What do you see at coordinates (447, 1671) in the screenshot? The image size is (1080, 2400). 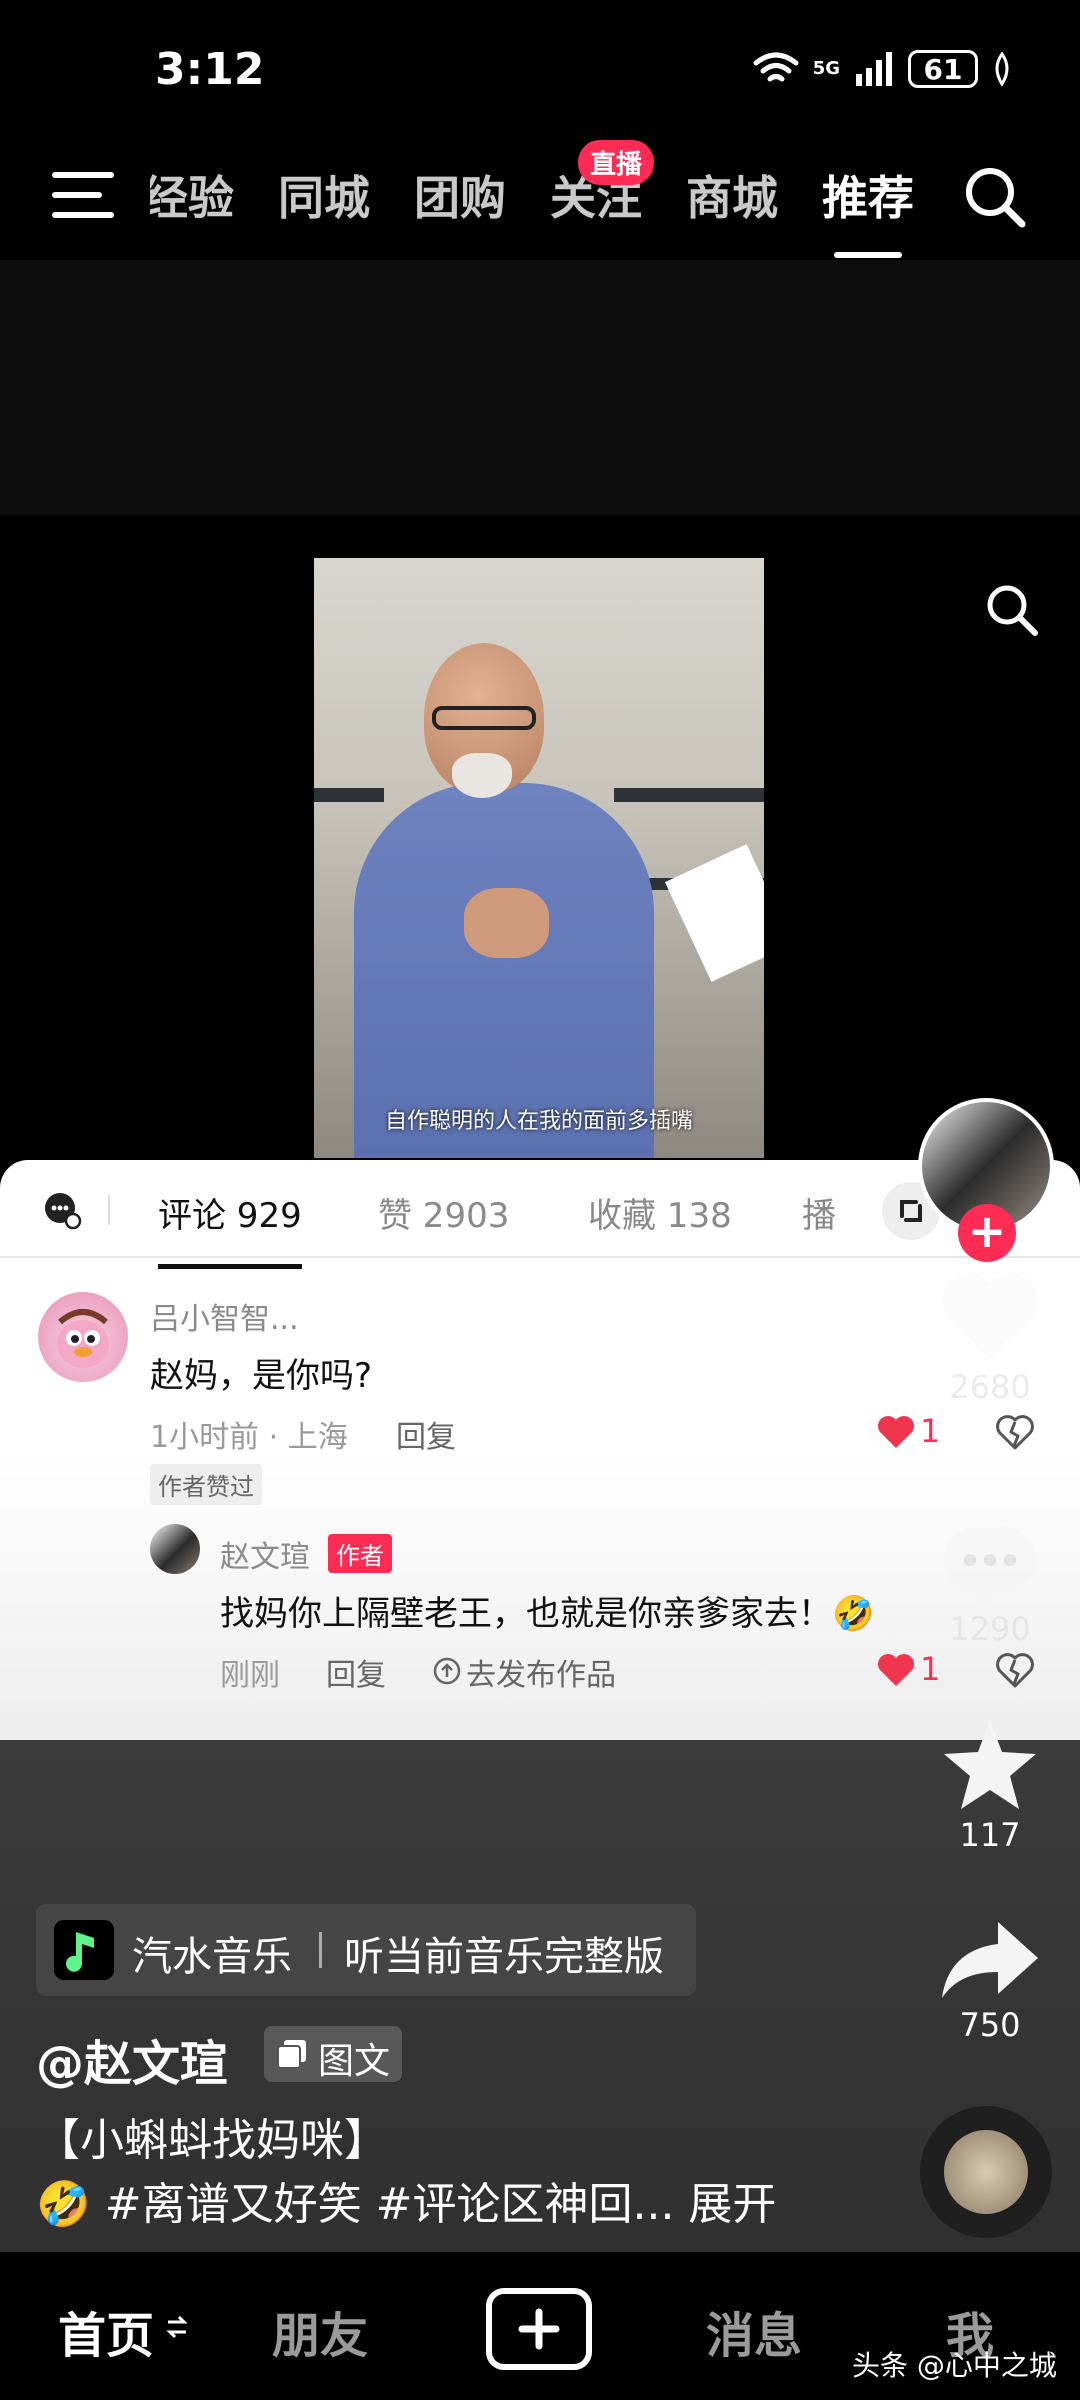 I see `upload-icon` at bounding box center [447, 1671].